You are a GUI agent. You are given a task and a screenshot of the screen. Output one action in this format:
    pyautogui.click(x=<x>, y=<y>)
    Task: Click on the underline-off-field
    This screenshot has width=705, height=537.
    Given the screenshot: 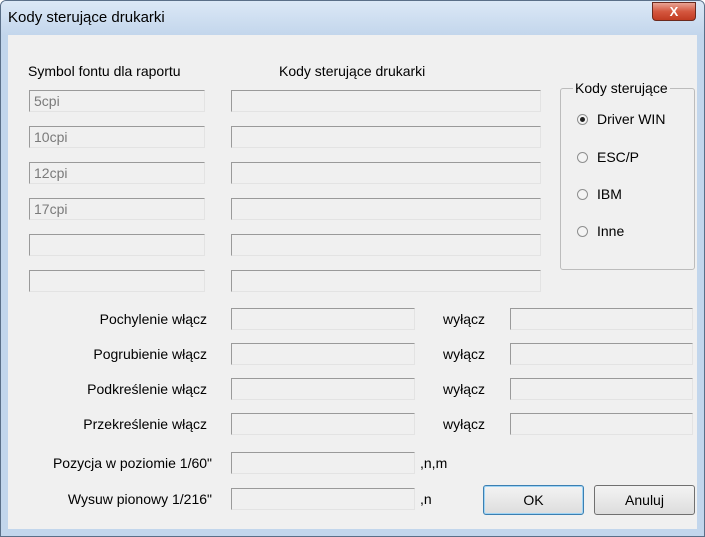 What is the action you would take?
    pyautogui.click(x=601, y=389)
    